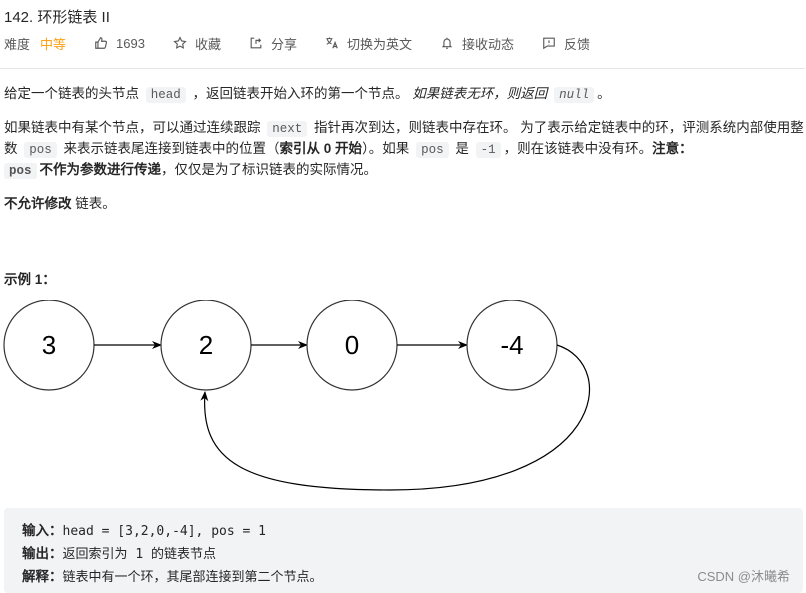  Describe the element at coordinates (38, 203) in the screenshot. I see `bold-text: 不允许修改` at that location.